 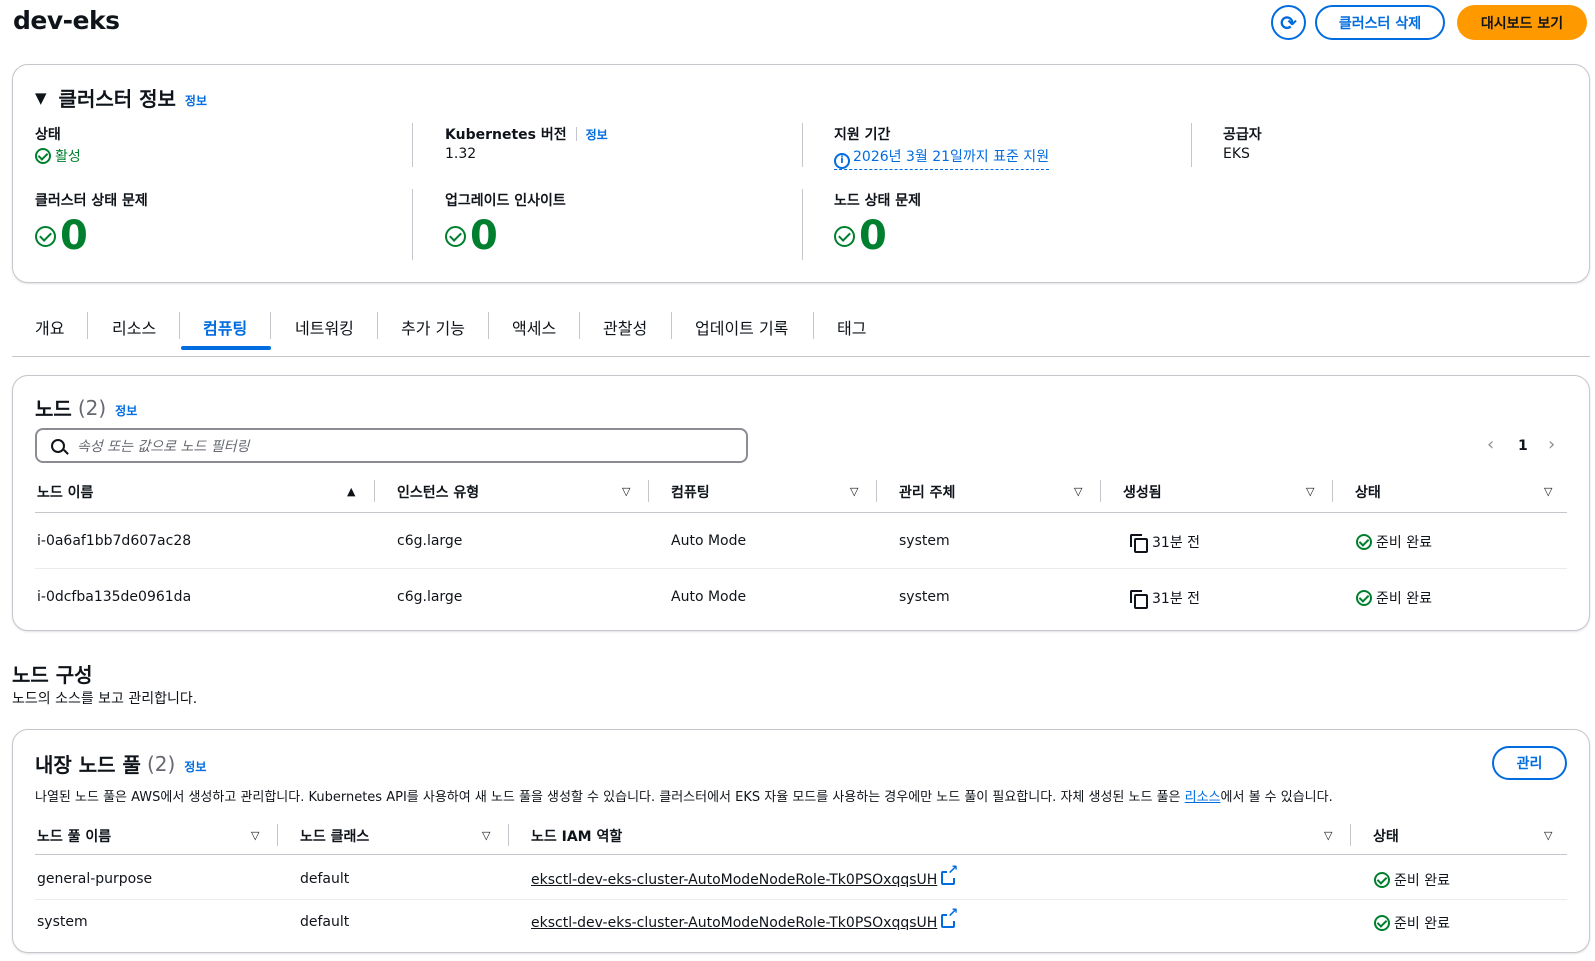 I want to click on tab-add-ons: 추가 기능, so click(x=433, y=326).